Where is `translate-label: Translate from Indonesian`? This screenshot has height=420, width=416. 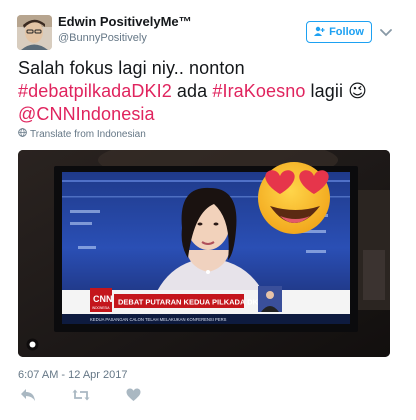 translate-label: Translate from Indonesian is located at coordinates (88, 134).